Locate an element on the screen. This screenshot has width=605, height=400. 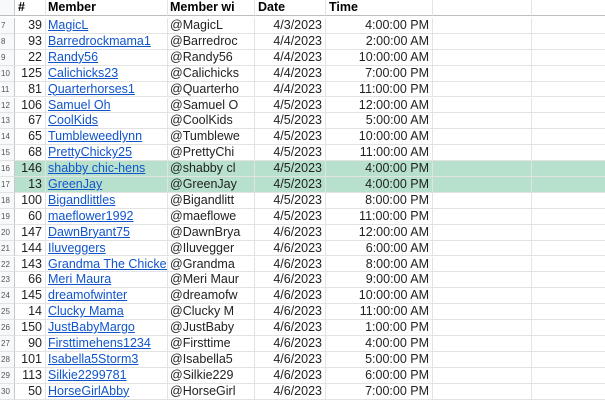
time-cell: 6:00:00 AM is located at coordinates (379, 248).